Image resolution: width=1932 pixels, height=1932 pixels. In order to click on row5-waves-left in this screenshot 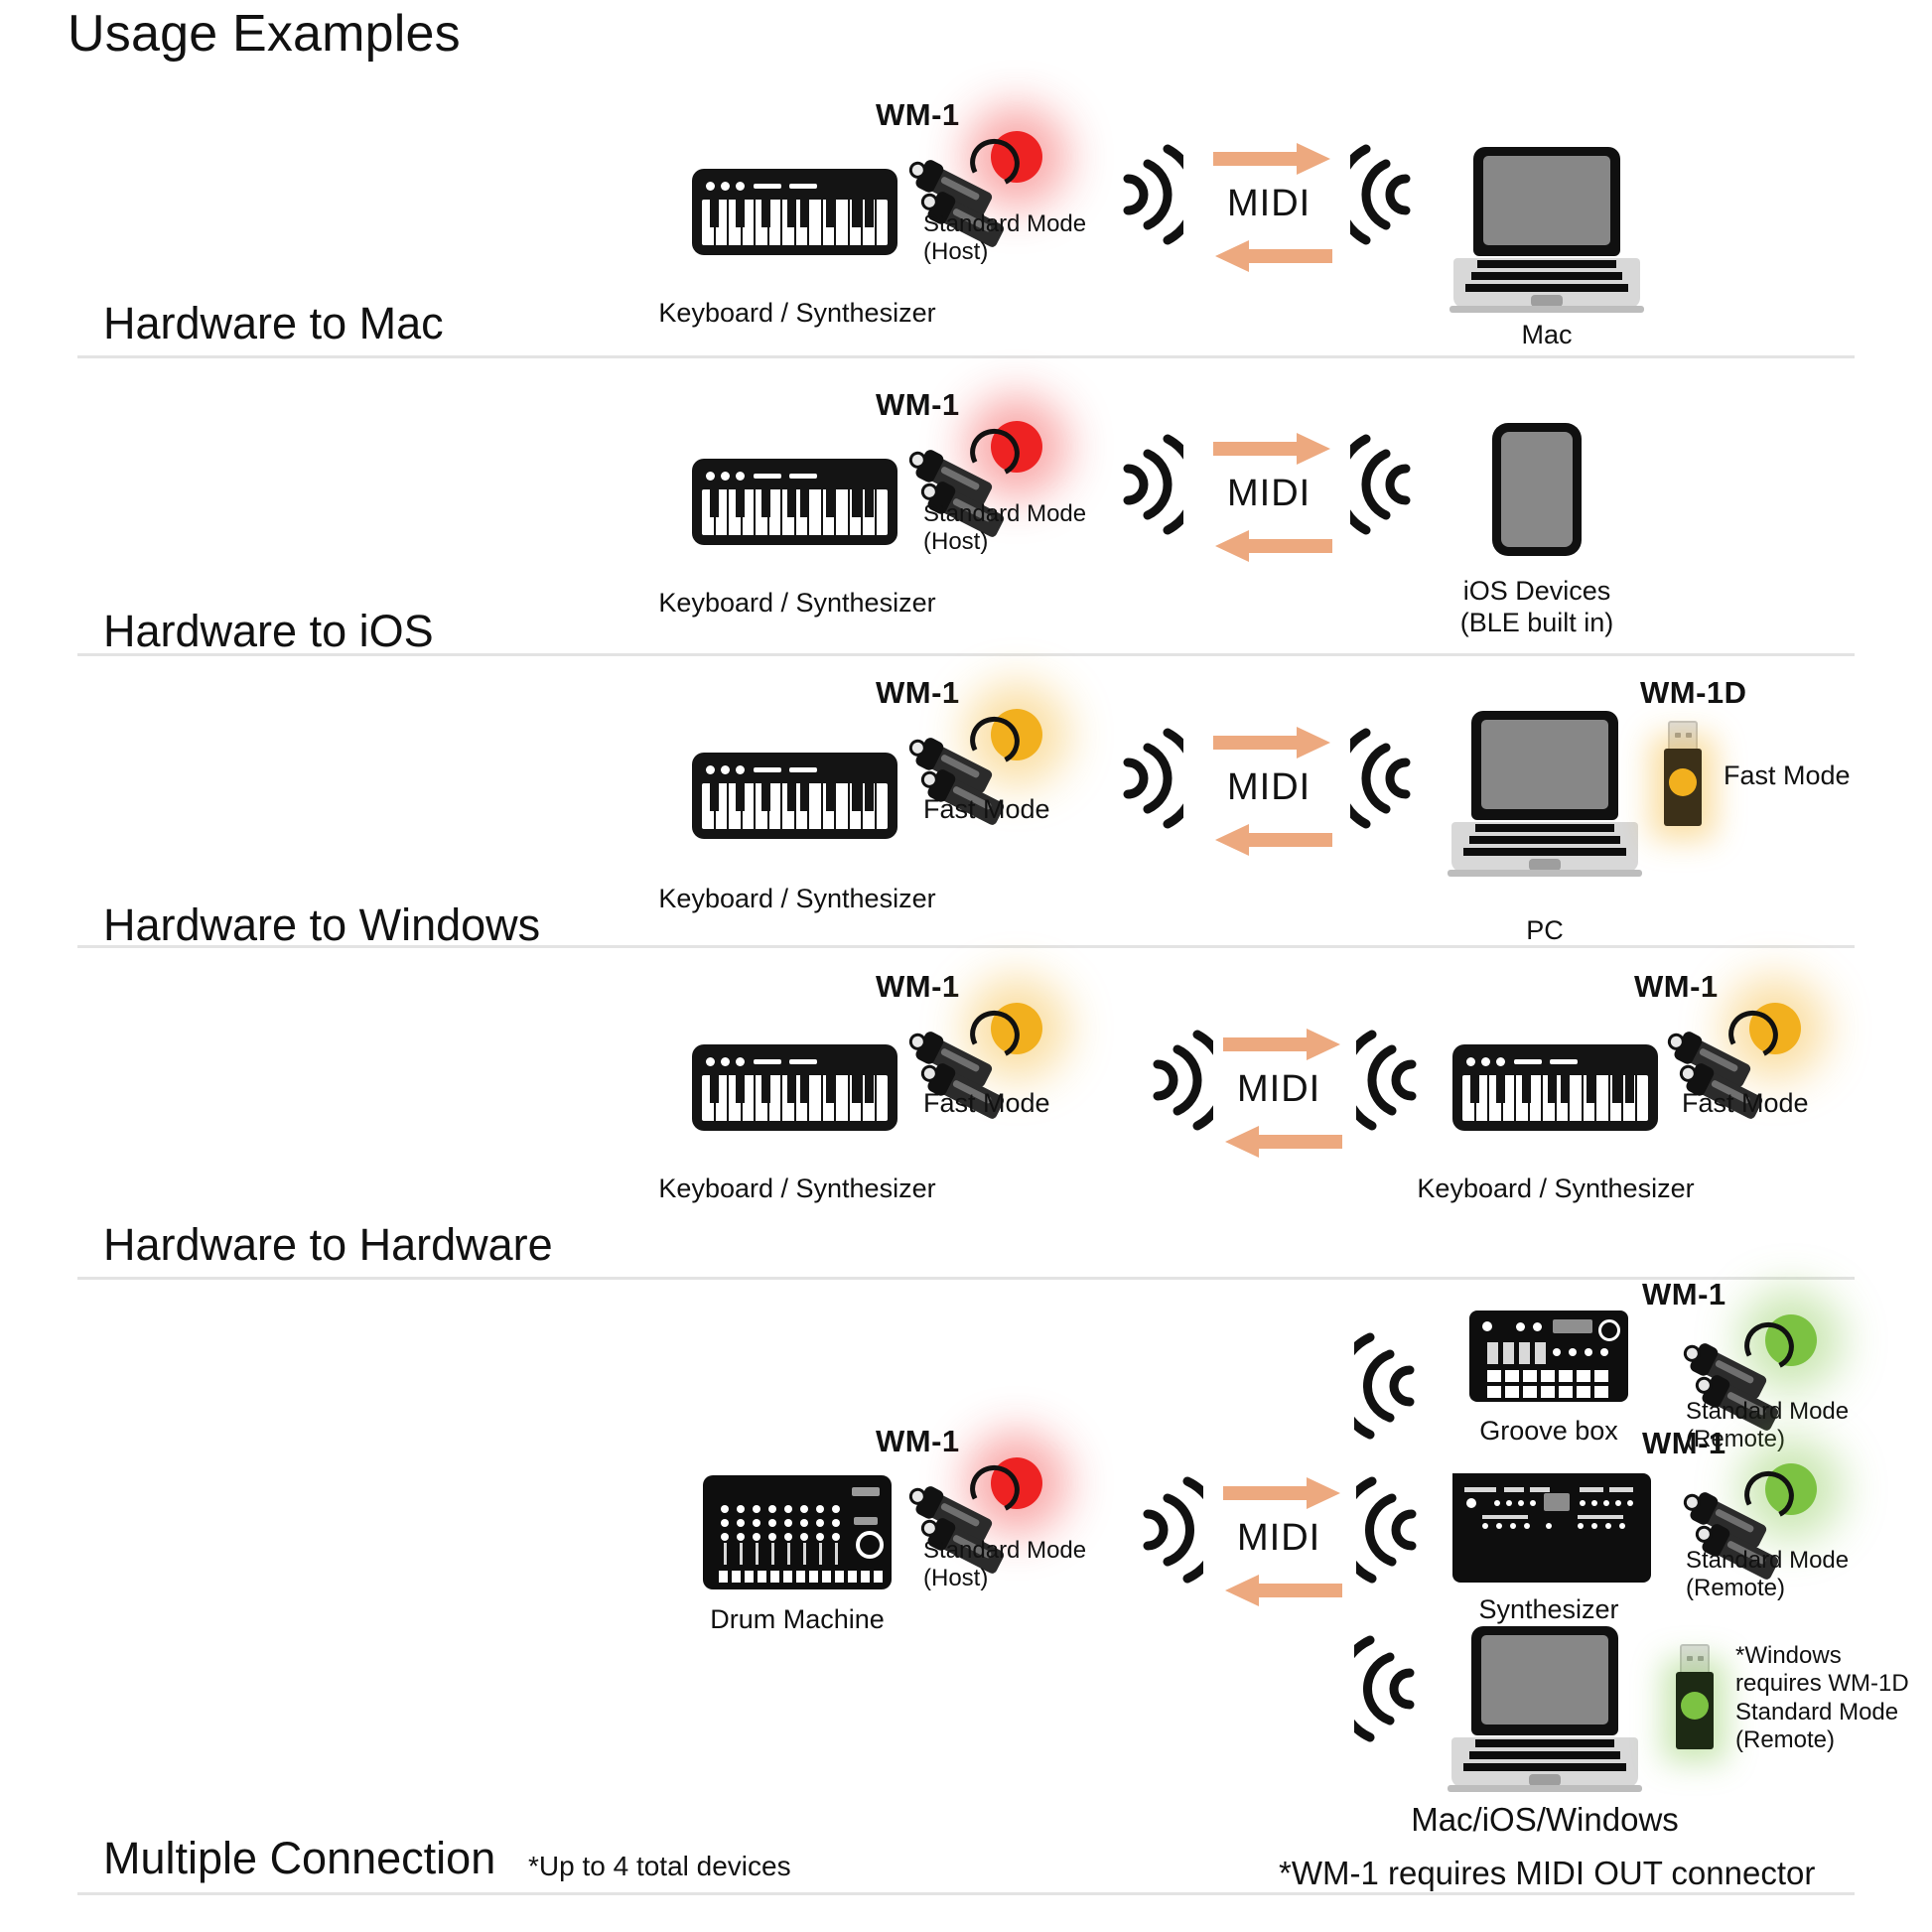, I will do `click(1168, 1530)`.